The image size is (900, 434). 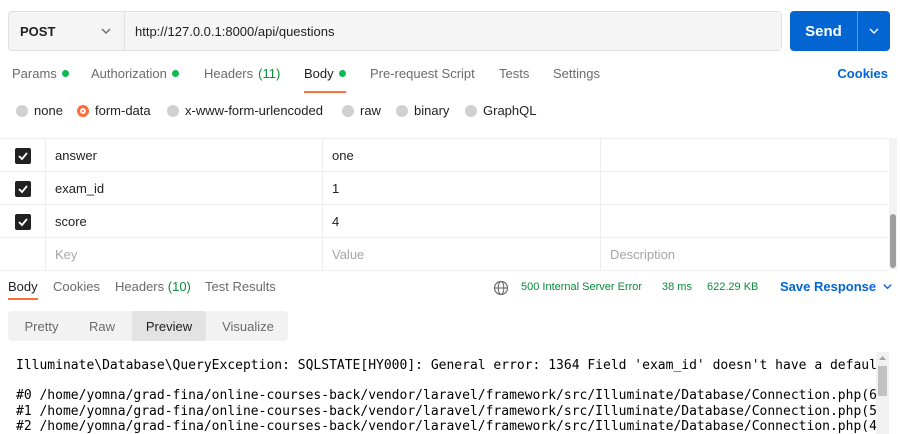 I want to click on tab-response-body: Body, so click(x=23, y=286).